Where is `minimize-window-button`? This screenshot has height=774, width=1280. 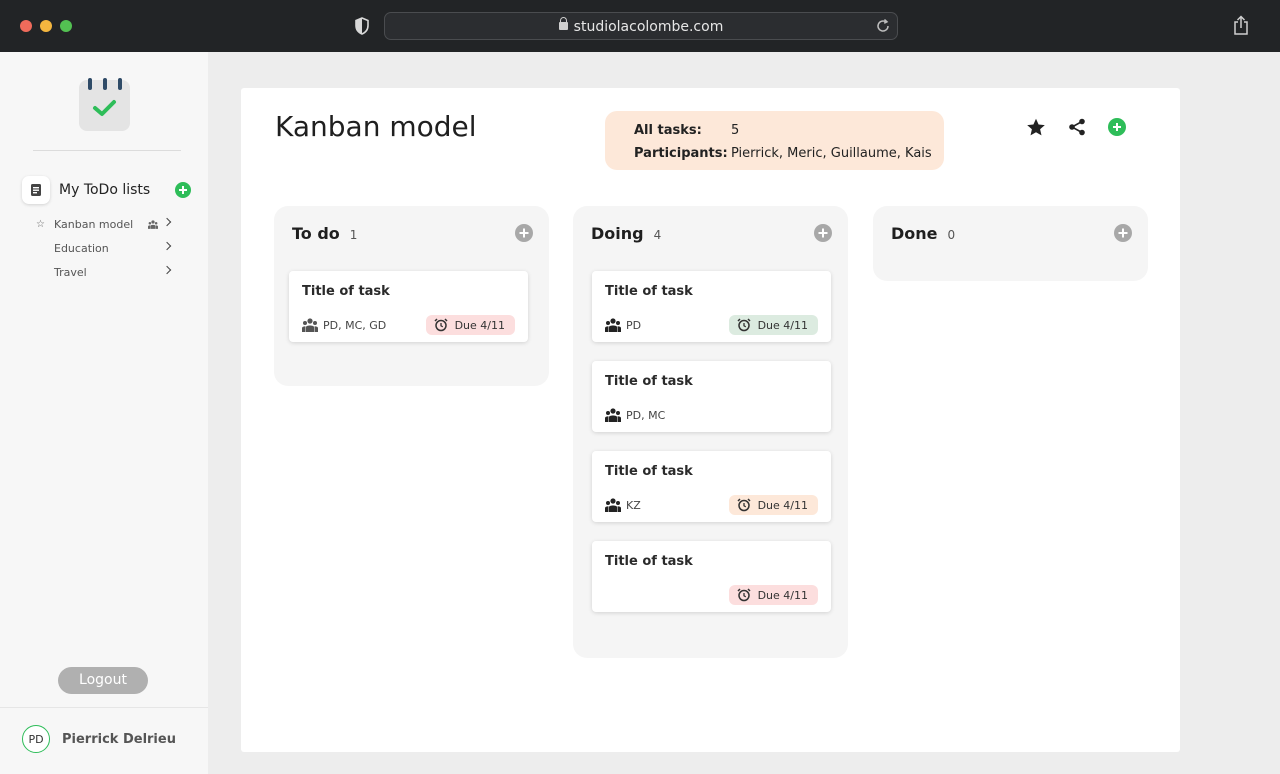
minimize-window-button is located at coordinates (46, 26).